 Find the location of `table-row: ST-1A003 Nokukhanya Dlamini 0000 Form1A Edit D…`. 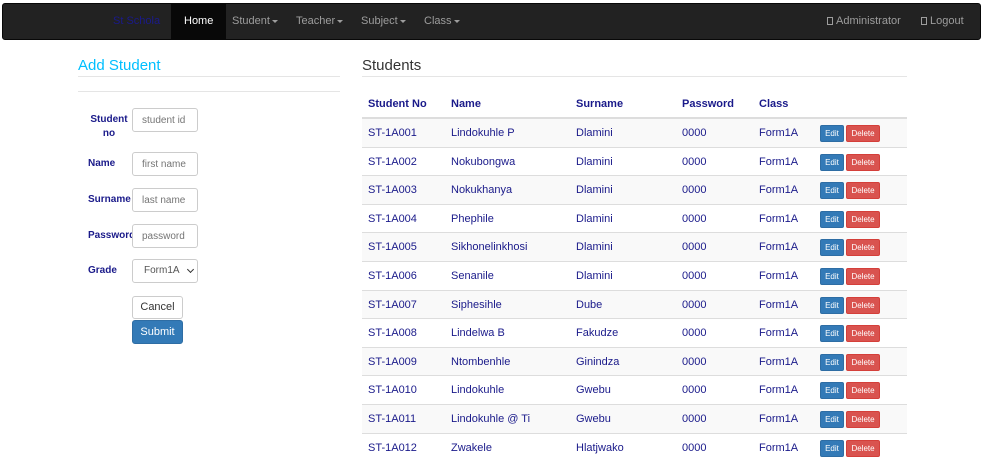

table-row: ST-1A003 Nokukhanya Dlamini 0000 Form1A Edit D… is located at coordinates (634, 190).